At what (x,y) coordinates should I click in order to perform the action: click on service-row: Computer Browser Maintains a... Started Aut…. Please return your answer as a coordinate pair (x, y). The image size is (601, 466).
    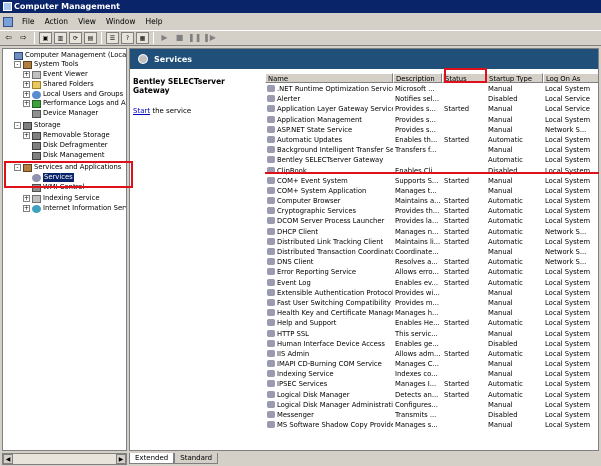
    Looking at the image, I should click on (431, 201).